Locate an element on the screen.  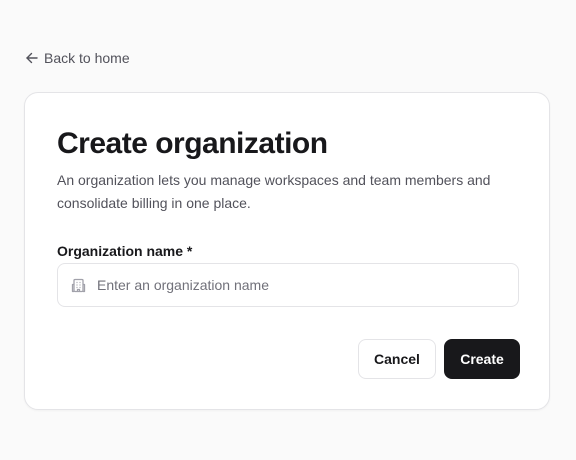
arrow-left-icon is located at coordinates (32, 58).